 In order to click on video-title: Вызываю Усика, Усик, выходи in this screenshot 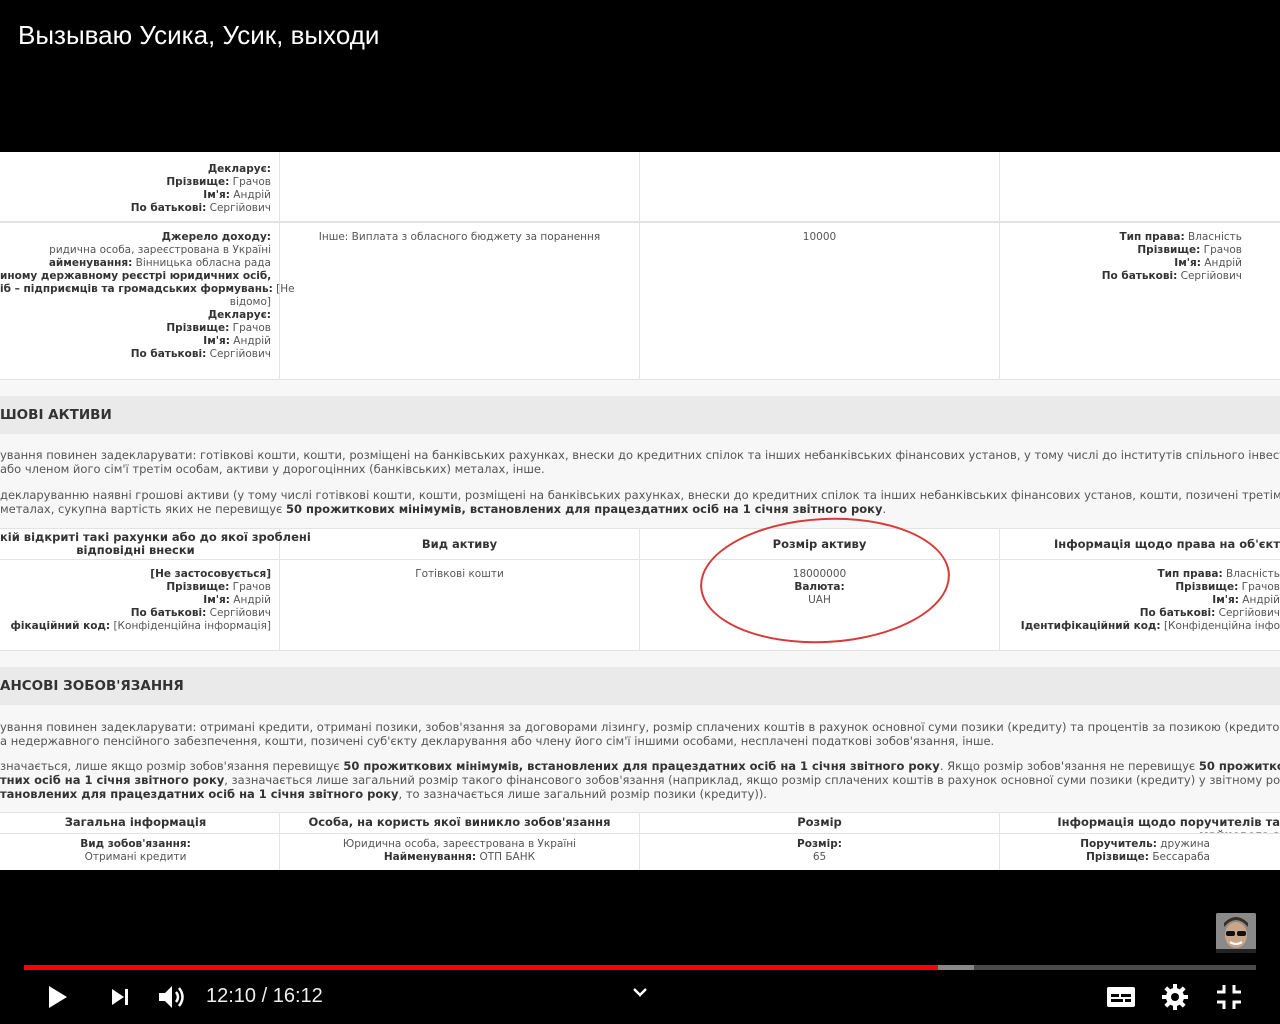, I will do `click(199, 35)`.